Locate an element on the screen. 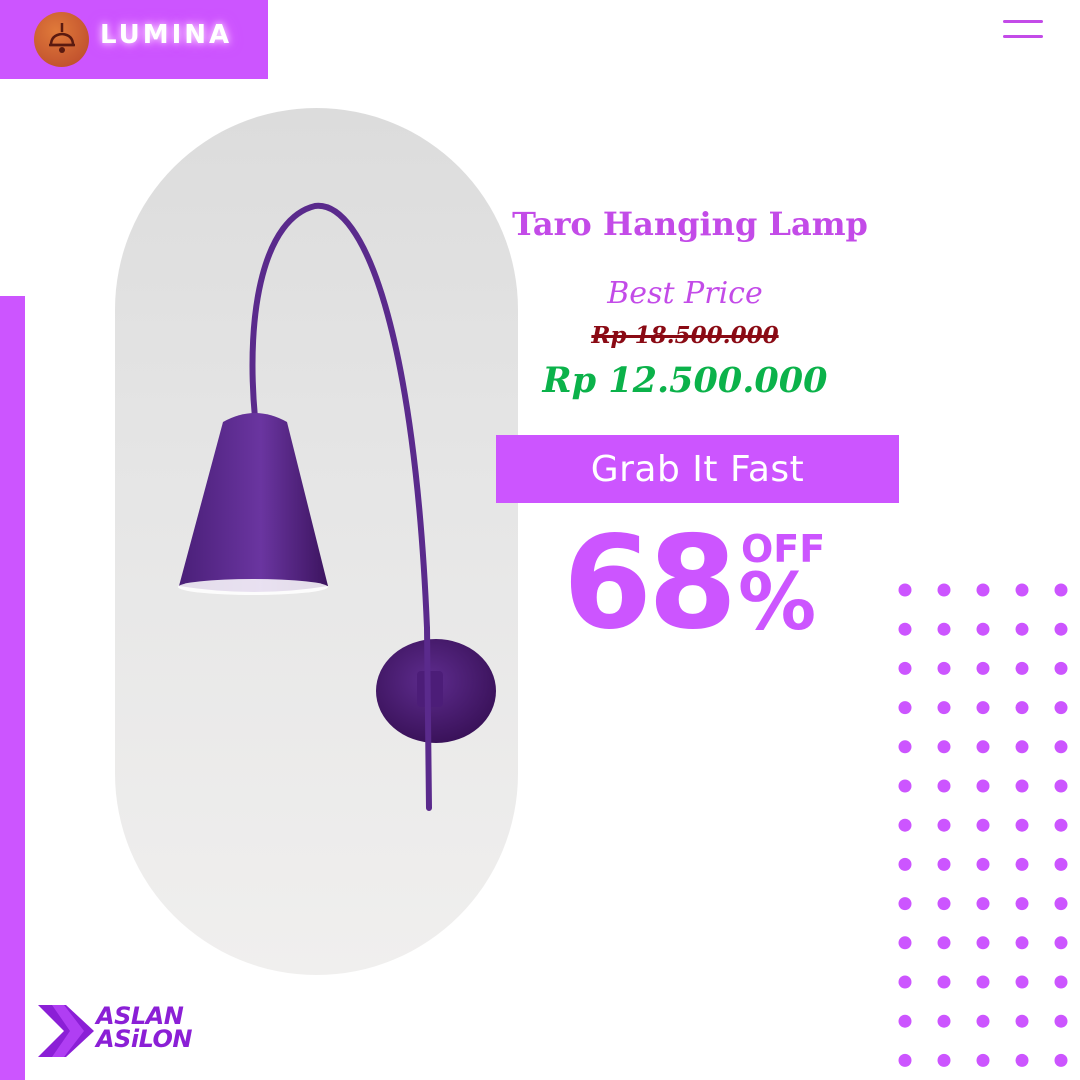 The image size is (1080, 1080). brand-name: LUMINA is located at coordinates (166, 35).